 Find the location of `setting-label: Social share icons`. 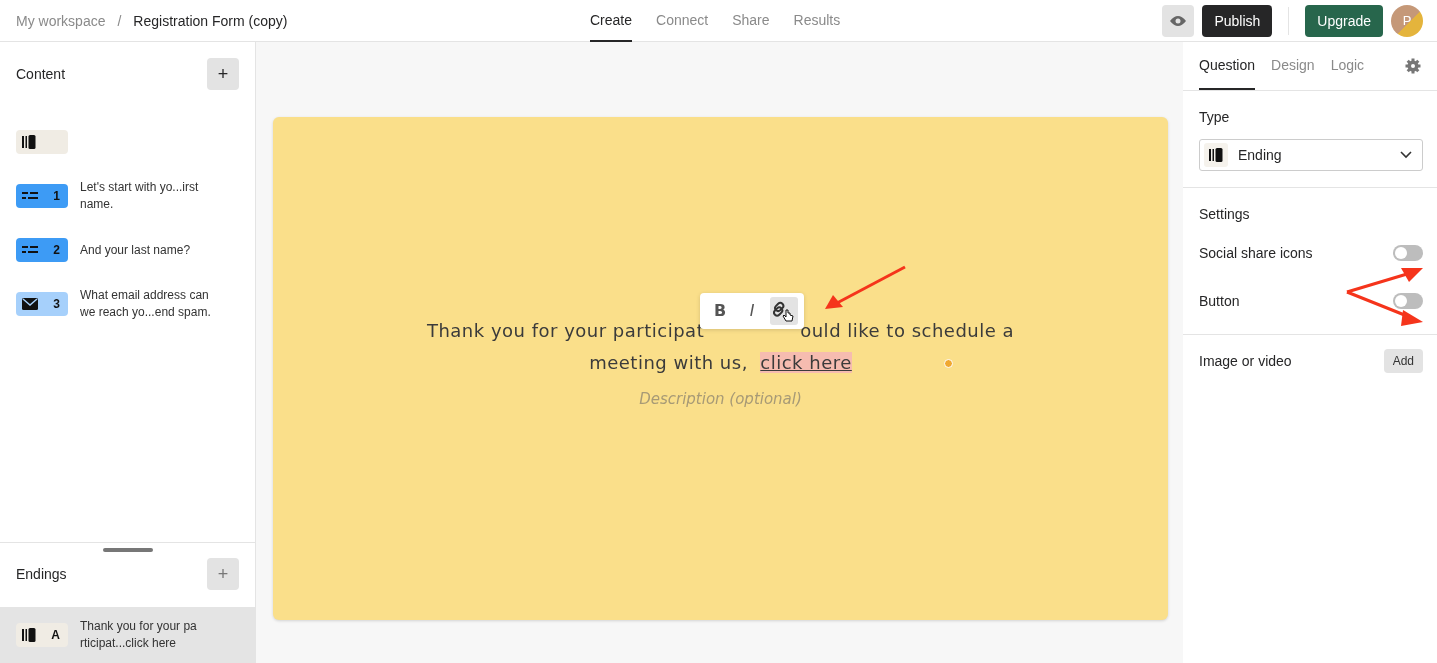

setting-label: Social share icons is located at coordinates (1256, 253).